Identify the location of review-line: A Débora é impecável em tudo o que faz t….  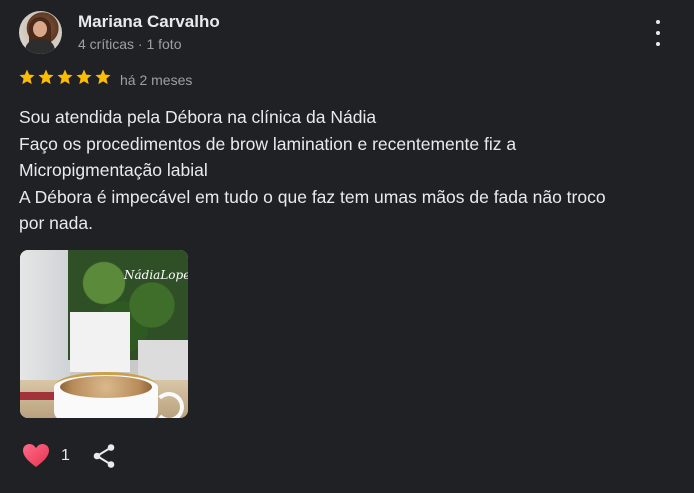
(312, 196).